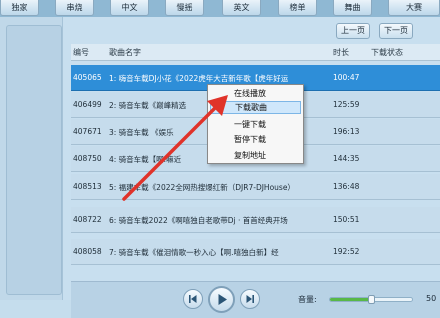 This screenshot has width=440, height=318. What do you see at coordinates (297, 8) in the screenshot?
I see `category-tab-charts: 榜单` at bounding box center [297, 8].